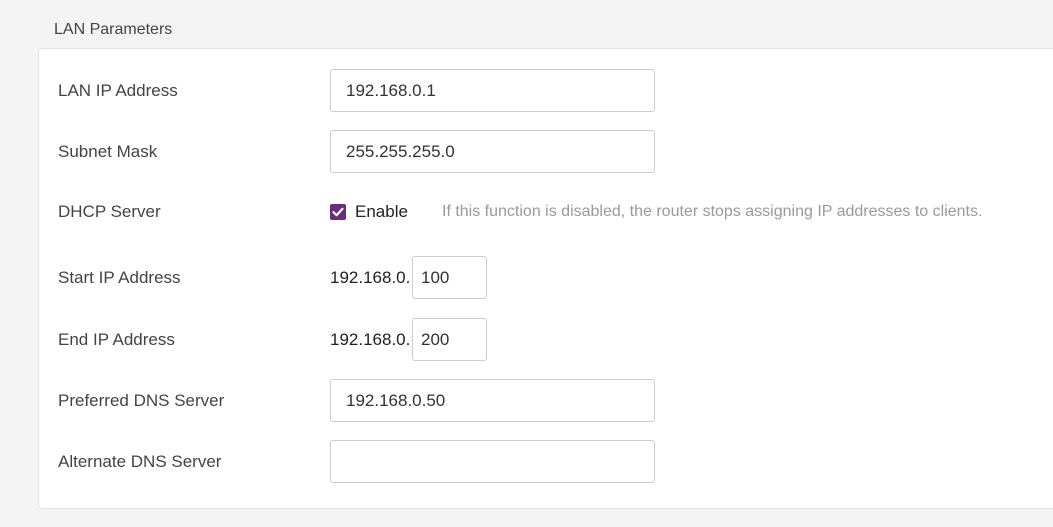 The image size is (1053, 527). I want to click on checkmark-icon, so click(338, 212).